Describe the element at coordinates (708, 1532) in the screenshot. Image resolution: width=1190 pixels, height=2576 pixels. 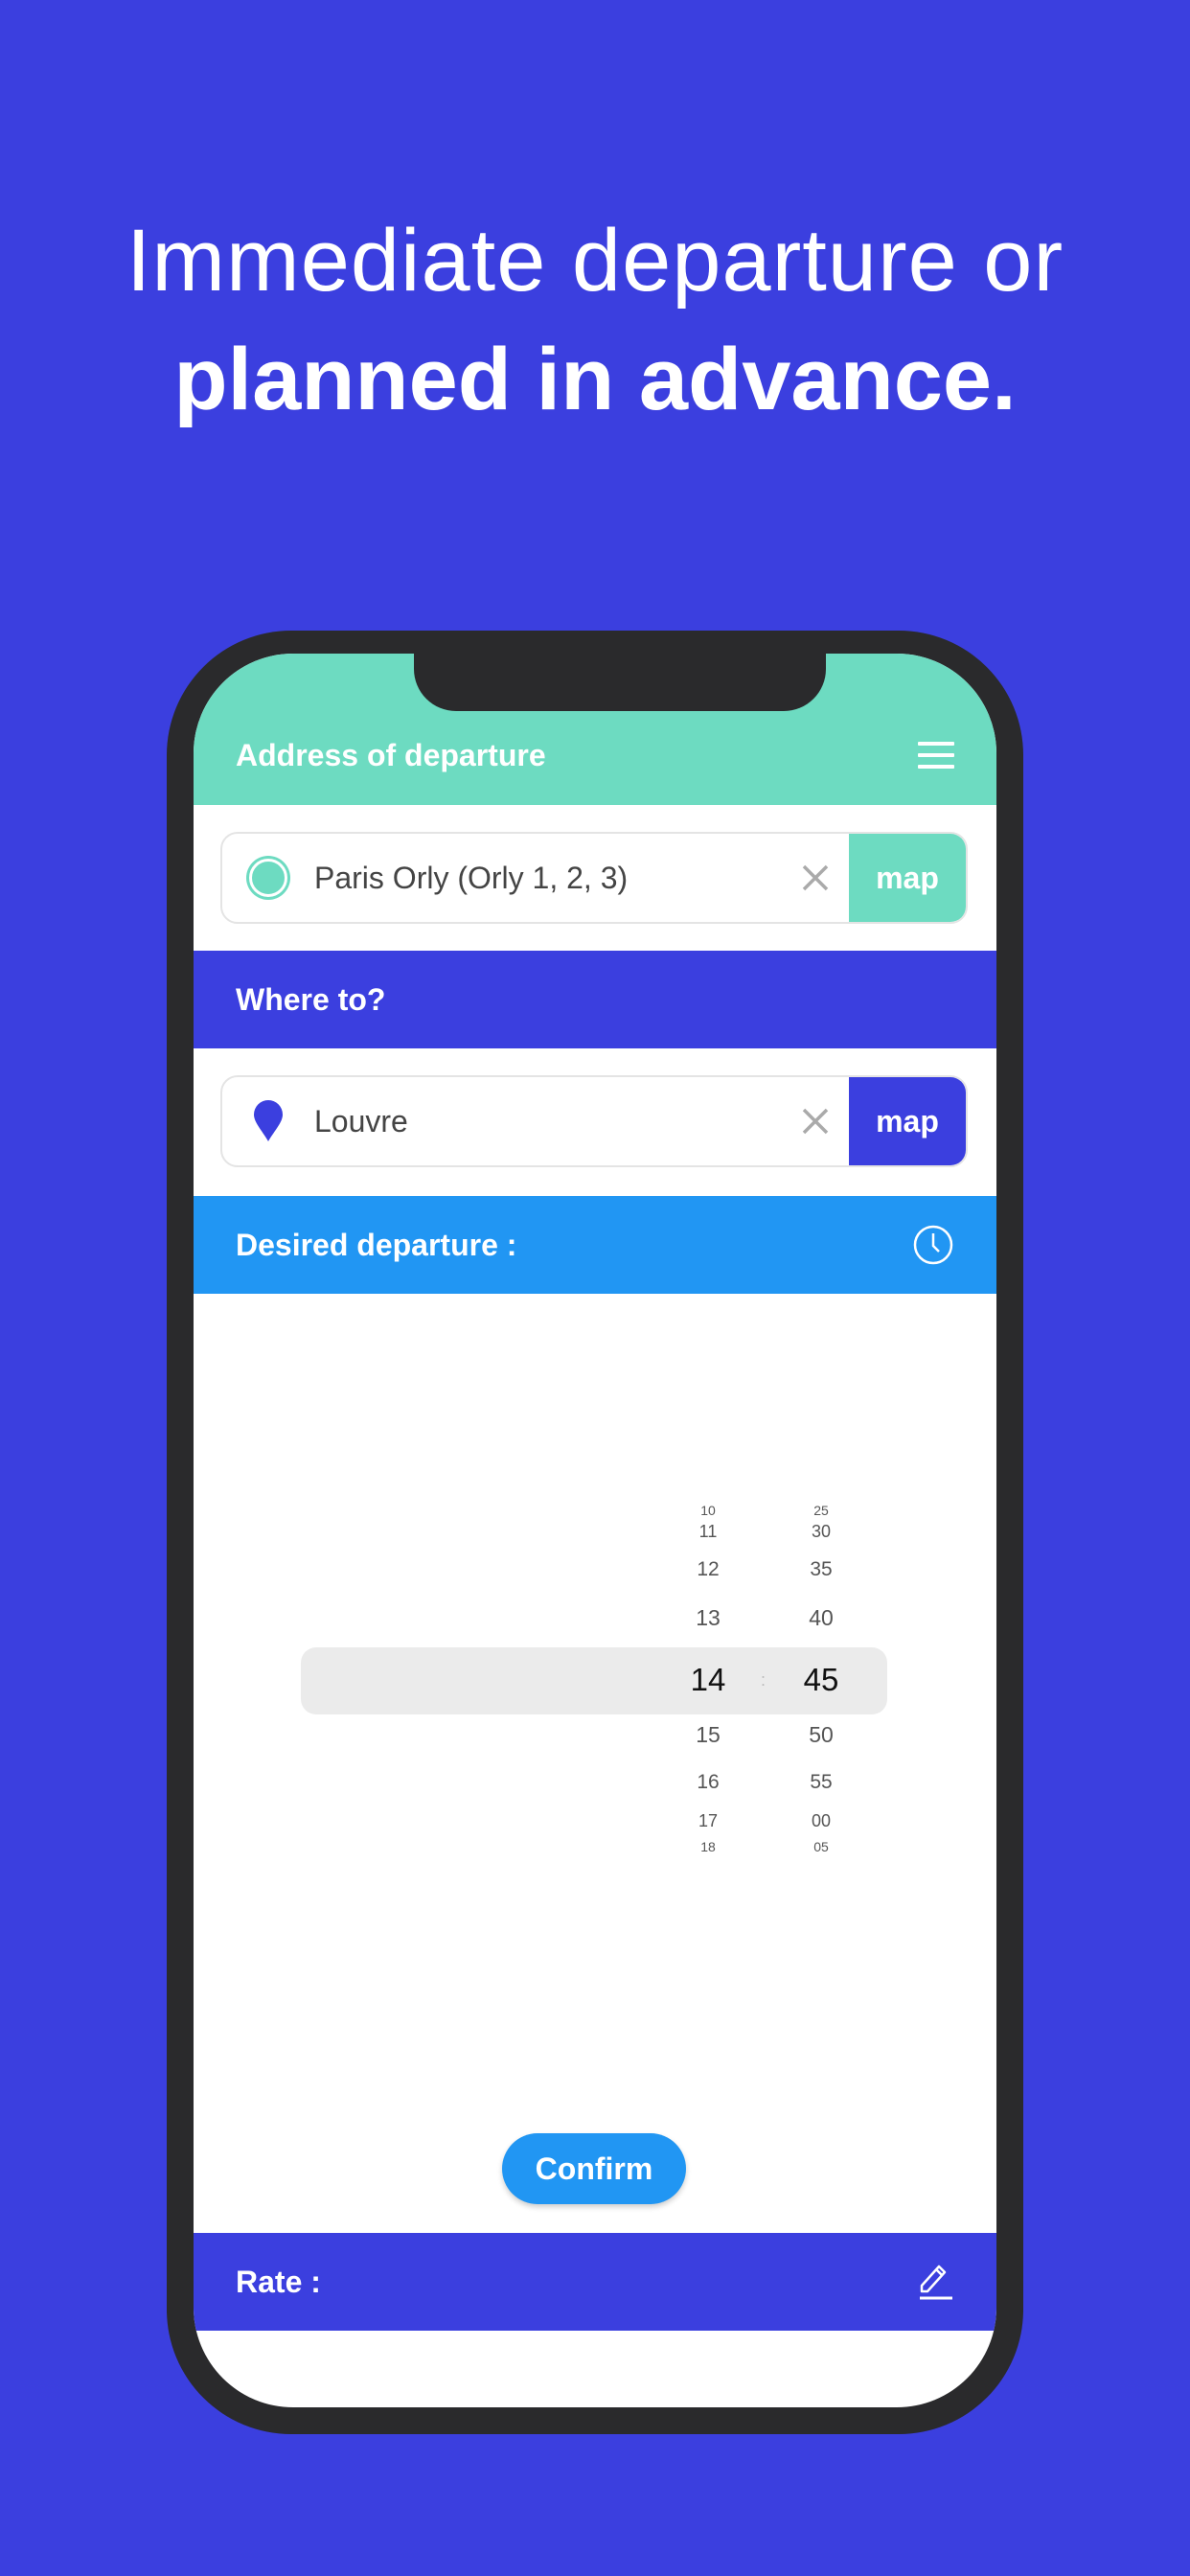
I see `picker-hour-option: 11` at that location.